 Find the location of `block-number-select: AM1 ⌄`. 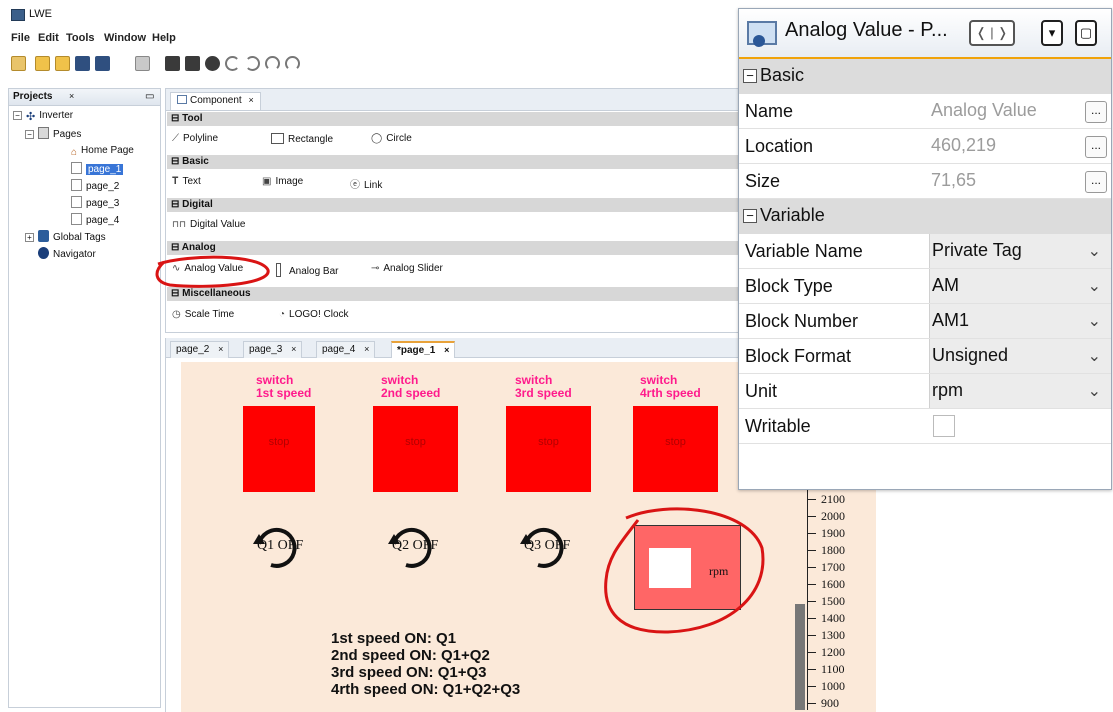

block-number-select: AM1 ⌄ is located at coordinates (1020, 321).